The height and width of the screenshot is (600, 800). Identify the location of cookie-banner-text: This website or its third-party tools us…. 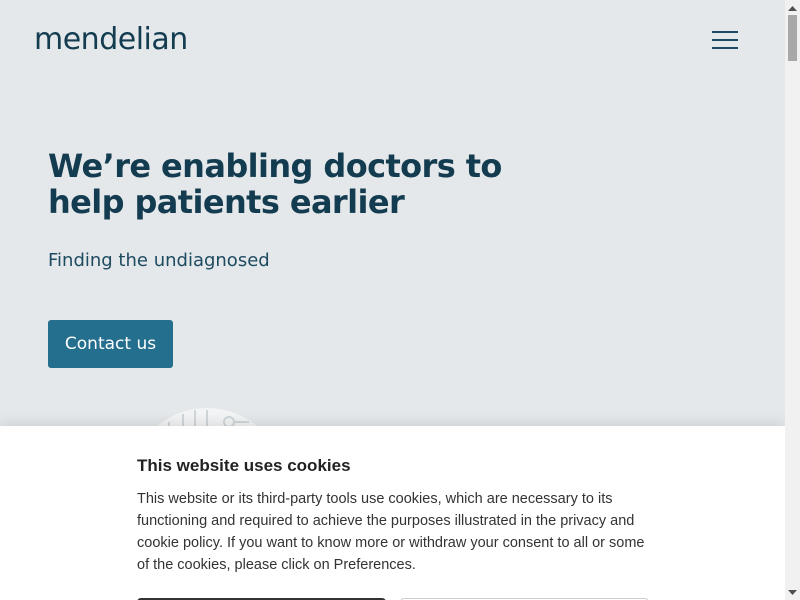
(391, 532).